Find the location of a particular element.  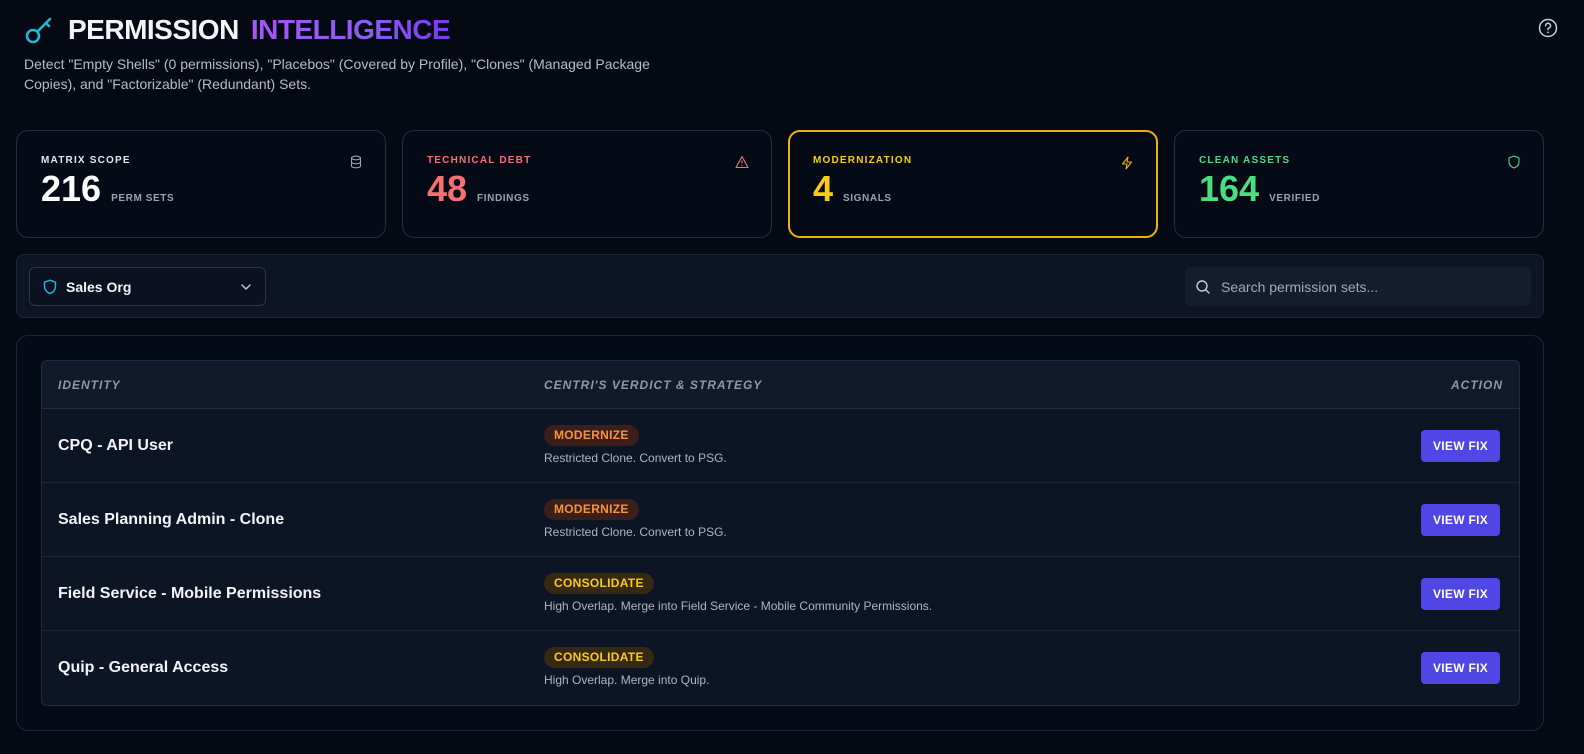

stat-value: 4 is located at coordinates (823, 188).